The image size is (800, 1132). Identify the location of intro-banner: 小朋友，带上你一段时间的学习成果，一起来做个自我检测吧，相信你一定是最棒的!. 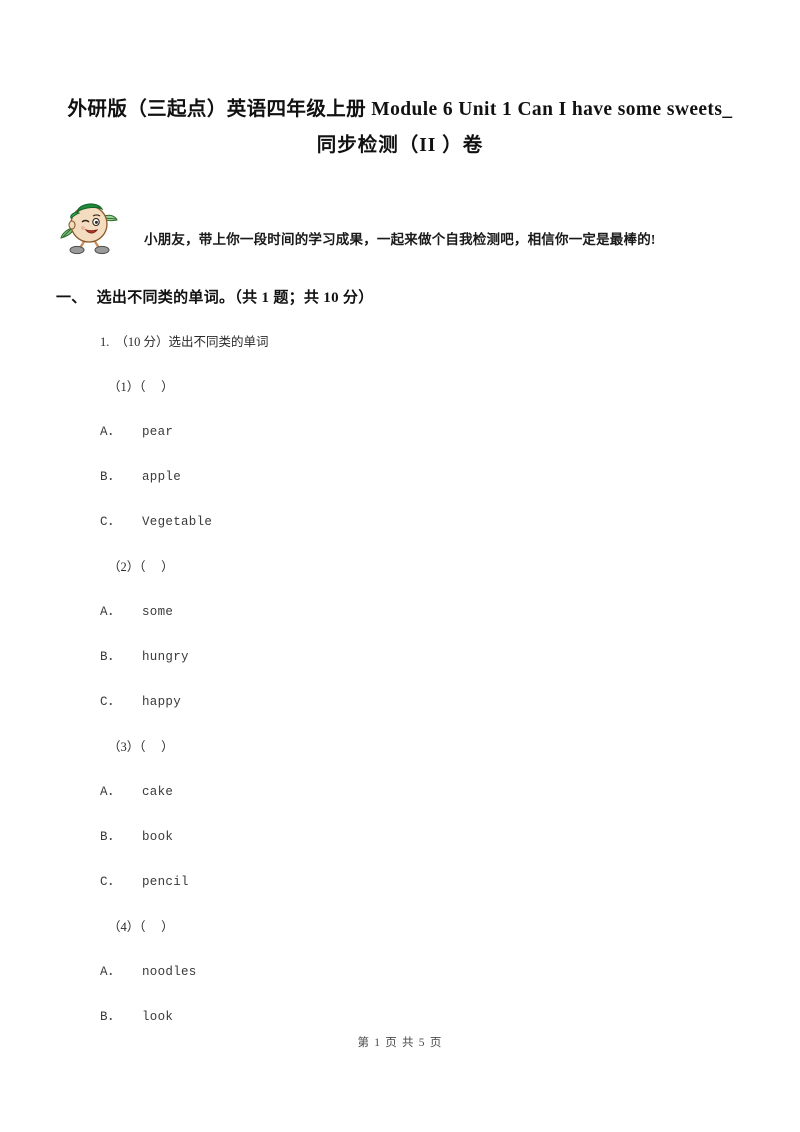
(408, 227).